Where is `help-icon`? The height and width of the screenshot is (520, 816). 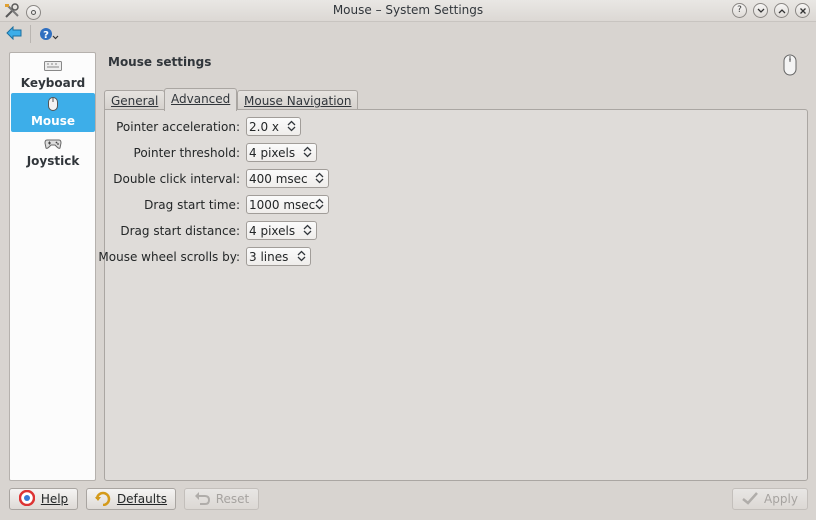 help-icon is located at coordinates (27, 499).